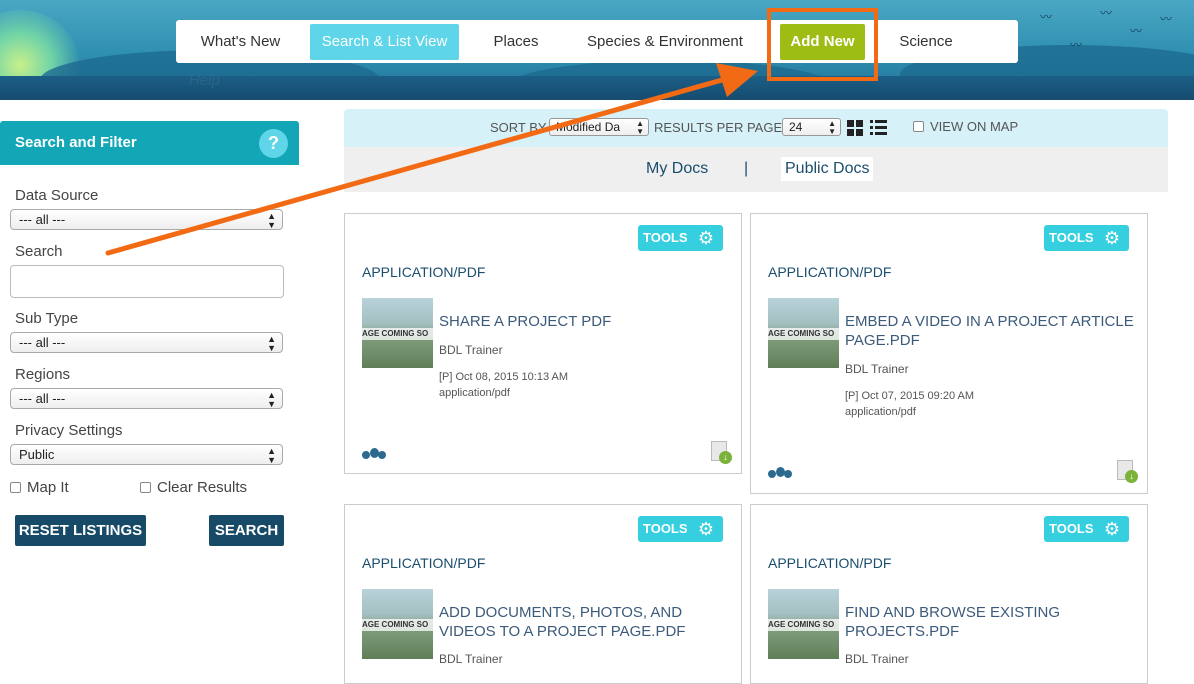 Image resolution: width=1194 pixels, height=684 pixels. I want to click on data-source-select: --- all --- ▲ ▼, so click(146, 219).